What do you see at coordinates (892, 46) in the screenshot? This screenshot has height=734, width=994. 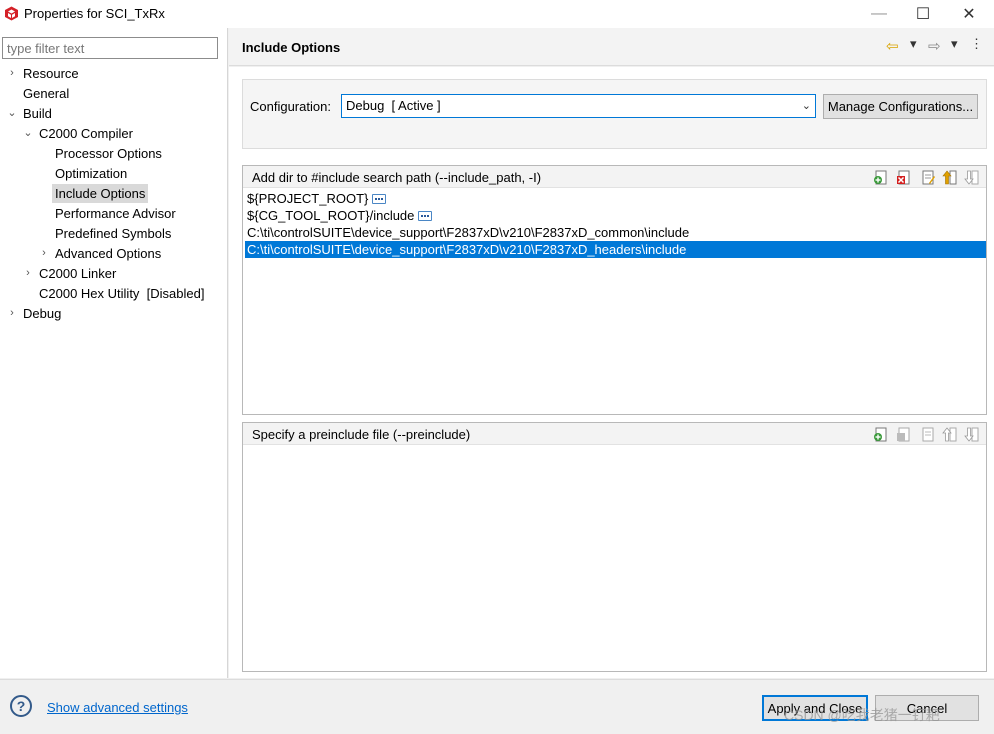 I see `back-arrow-icon: ⇦` at bounding box center [892, 46].